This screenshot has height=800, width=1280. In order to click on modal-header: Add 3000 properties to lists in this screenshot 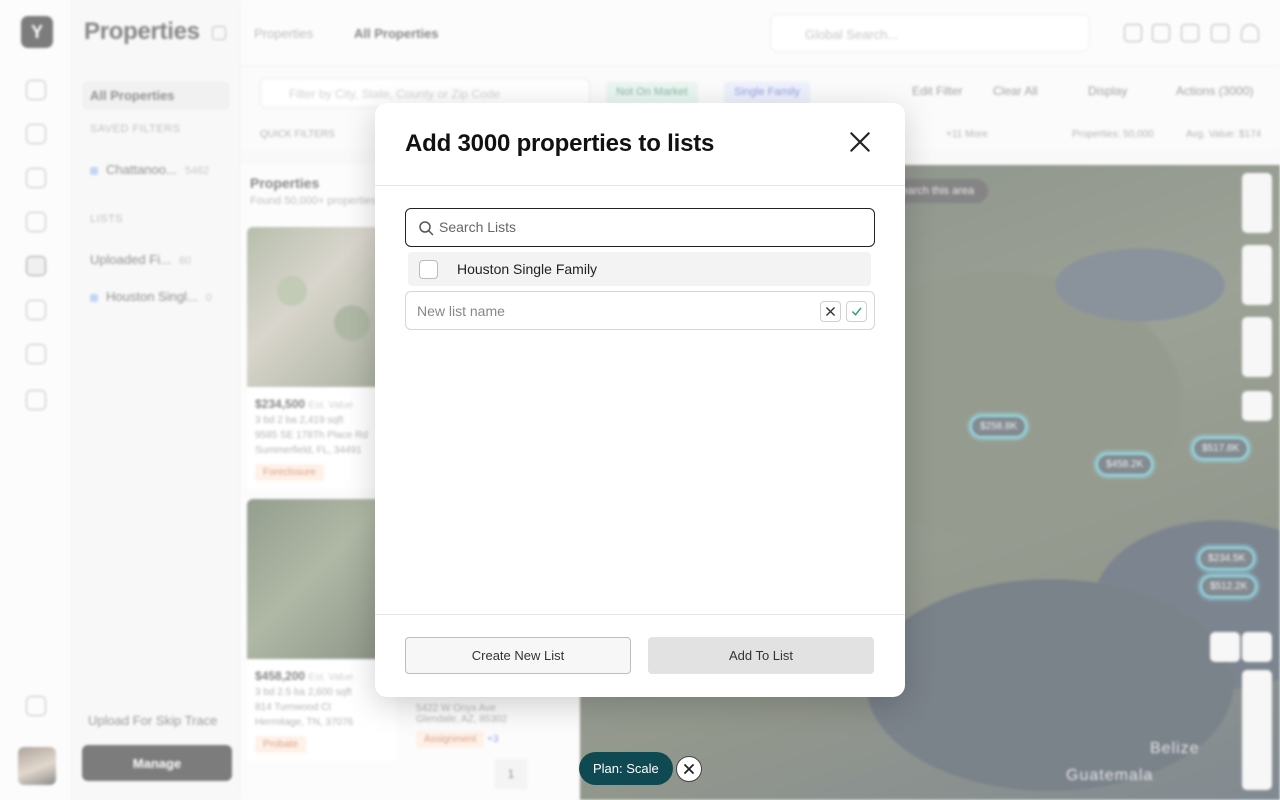, I will do `click(640, 144)`.